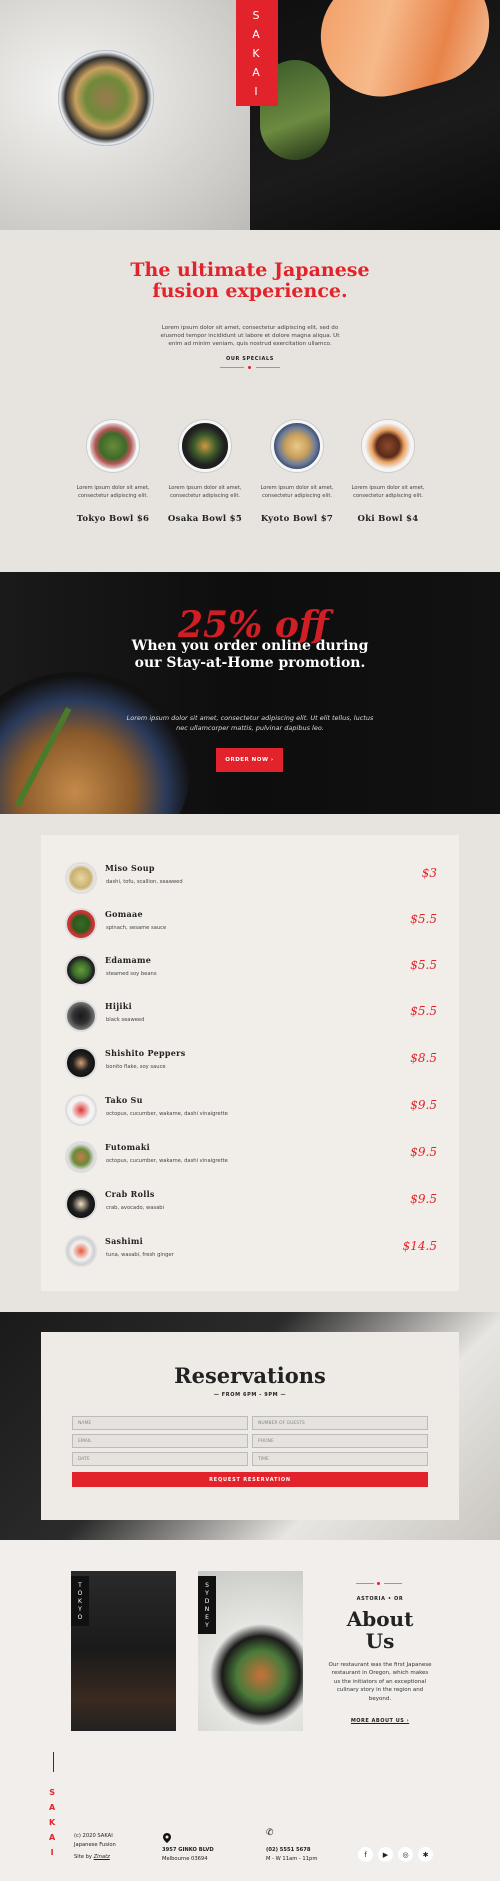 The image size is (500, 1881). I want to click on menu-item-price: $8.5, so click(423, 1058).